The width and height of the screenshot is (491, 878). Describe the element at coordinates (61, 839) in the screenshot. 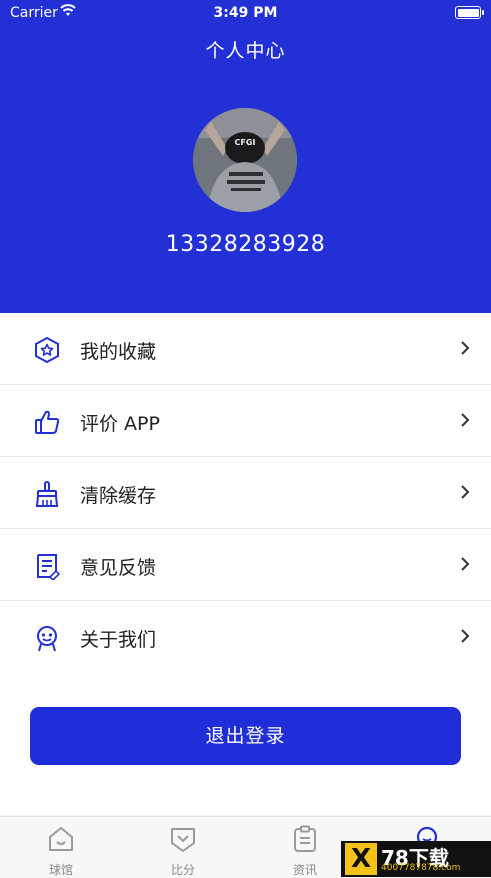

I see `house-icon` at that location.